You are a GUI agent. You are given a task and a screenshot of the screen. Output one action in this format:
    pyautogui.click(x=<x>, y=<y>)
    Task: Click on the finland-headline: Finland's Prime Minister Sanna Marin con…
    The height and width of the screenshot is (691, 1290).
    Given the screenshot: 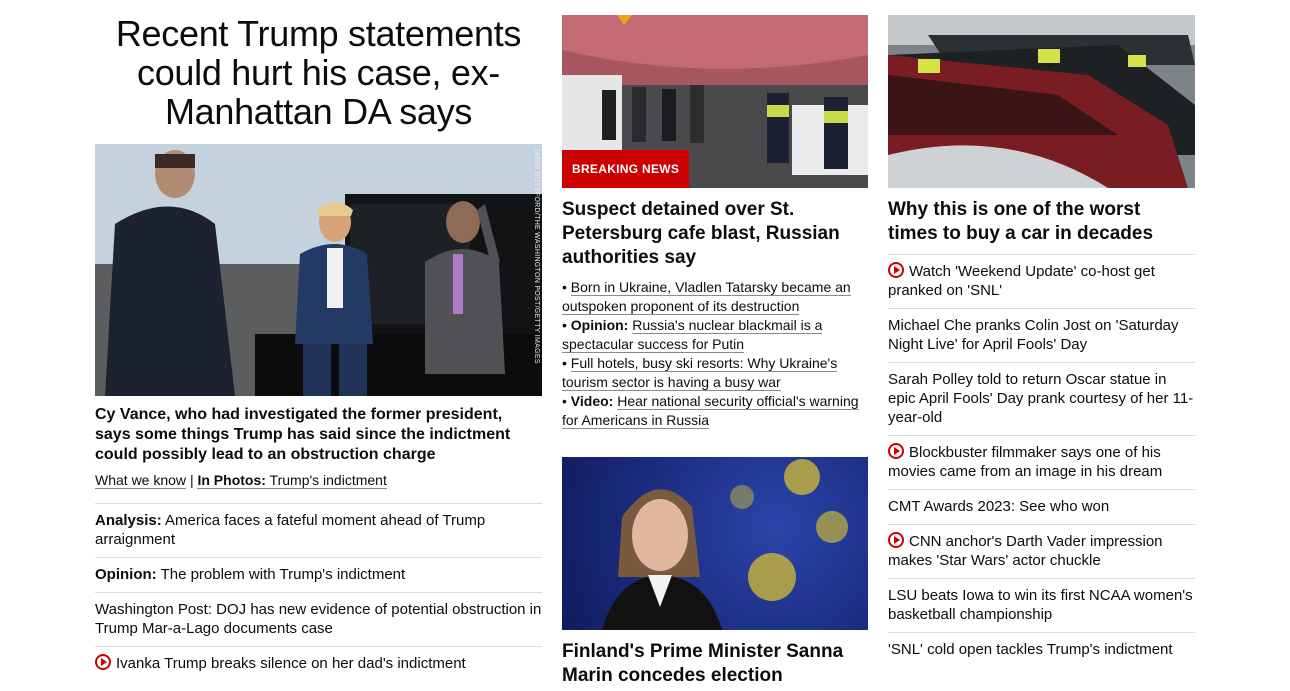 What is the action you would take?
    pyautogui.click(x=715, y=664)
    